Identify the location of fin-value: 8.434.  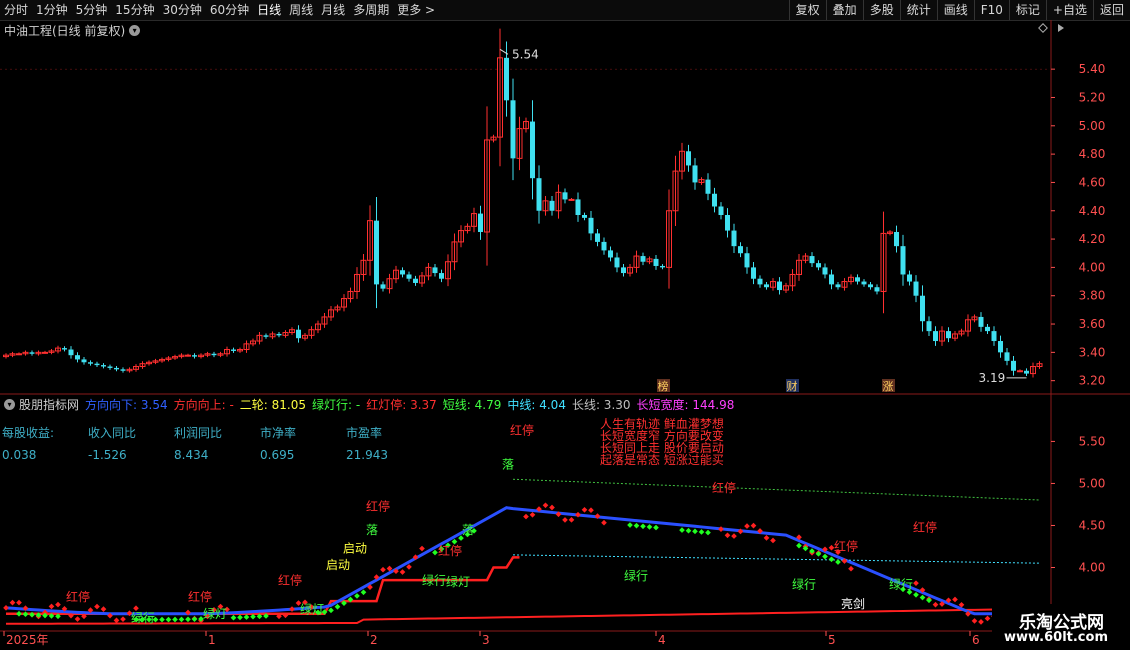
(191, 455).